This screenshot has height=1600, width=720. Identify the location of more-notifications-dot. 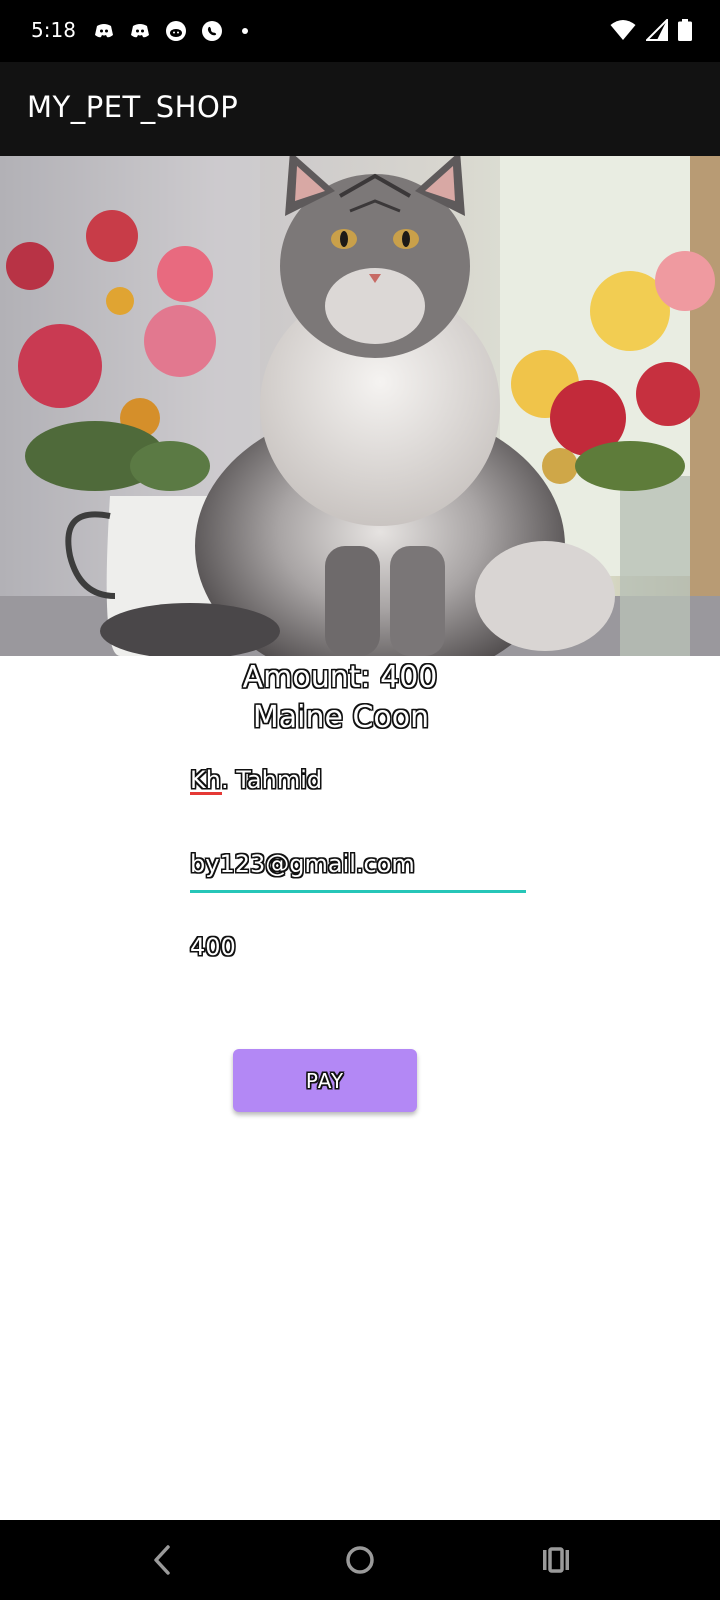
(245, 31).